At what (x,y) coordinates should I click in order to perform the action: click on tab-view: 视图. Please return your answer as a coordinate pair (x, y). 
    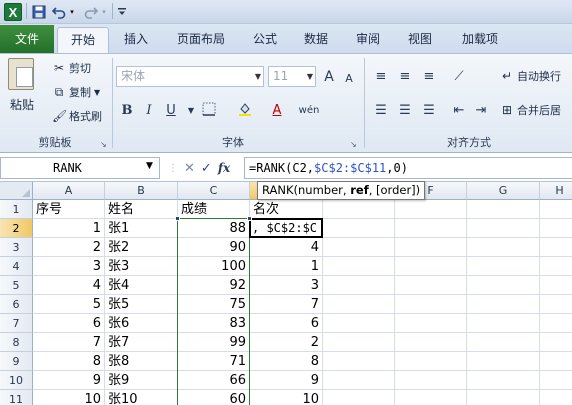
    Looking at the image, I should click on (420, 40).